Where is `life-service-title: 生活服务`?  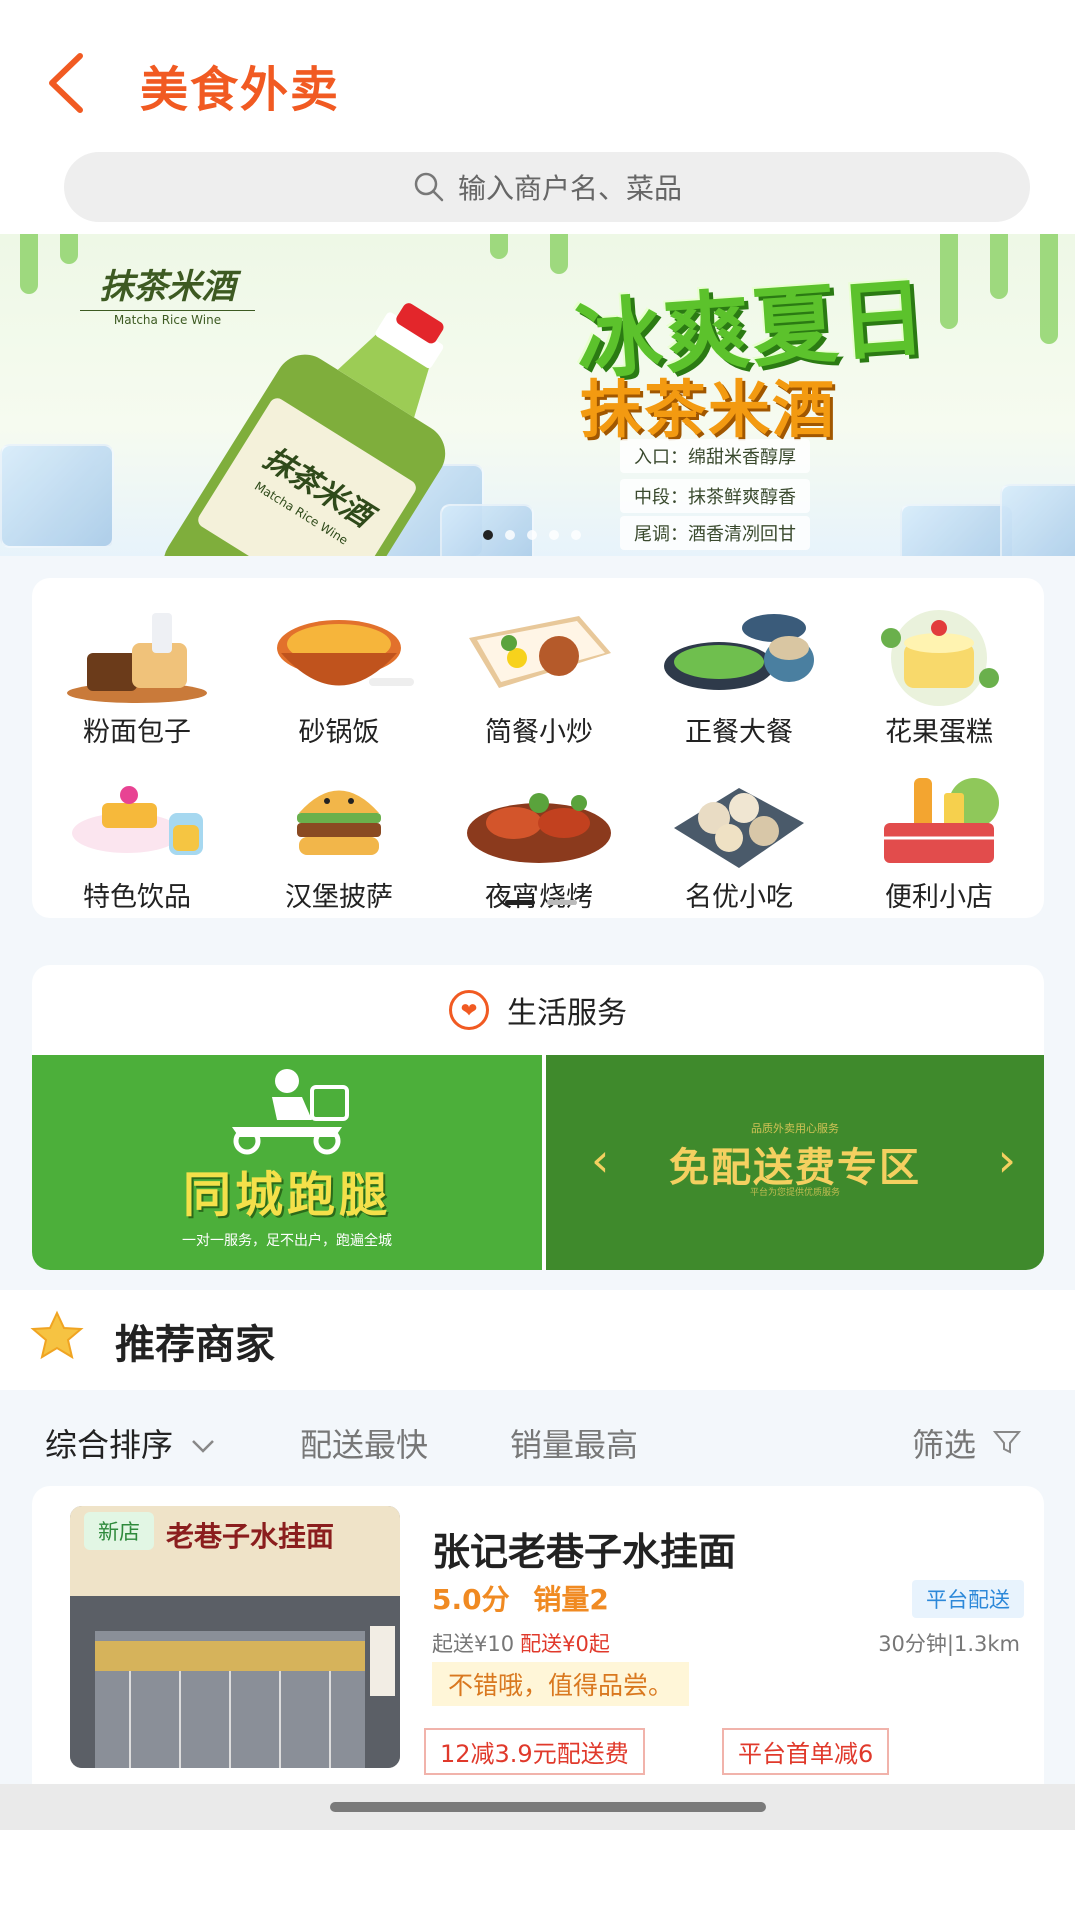
life-service-title: 生活服务 is located at coordinates (567, 1013).